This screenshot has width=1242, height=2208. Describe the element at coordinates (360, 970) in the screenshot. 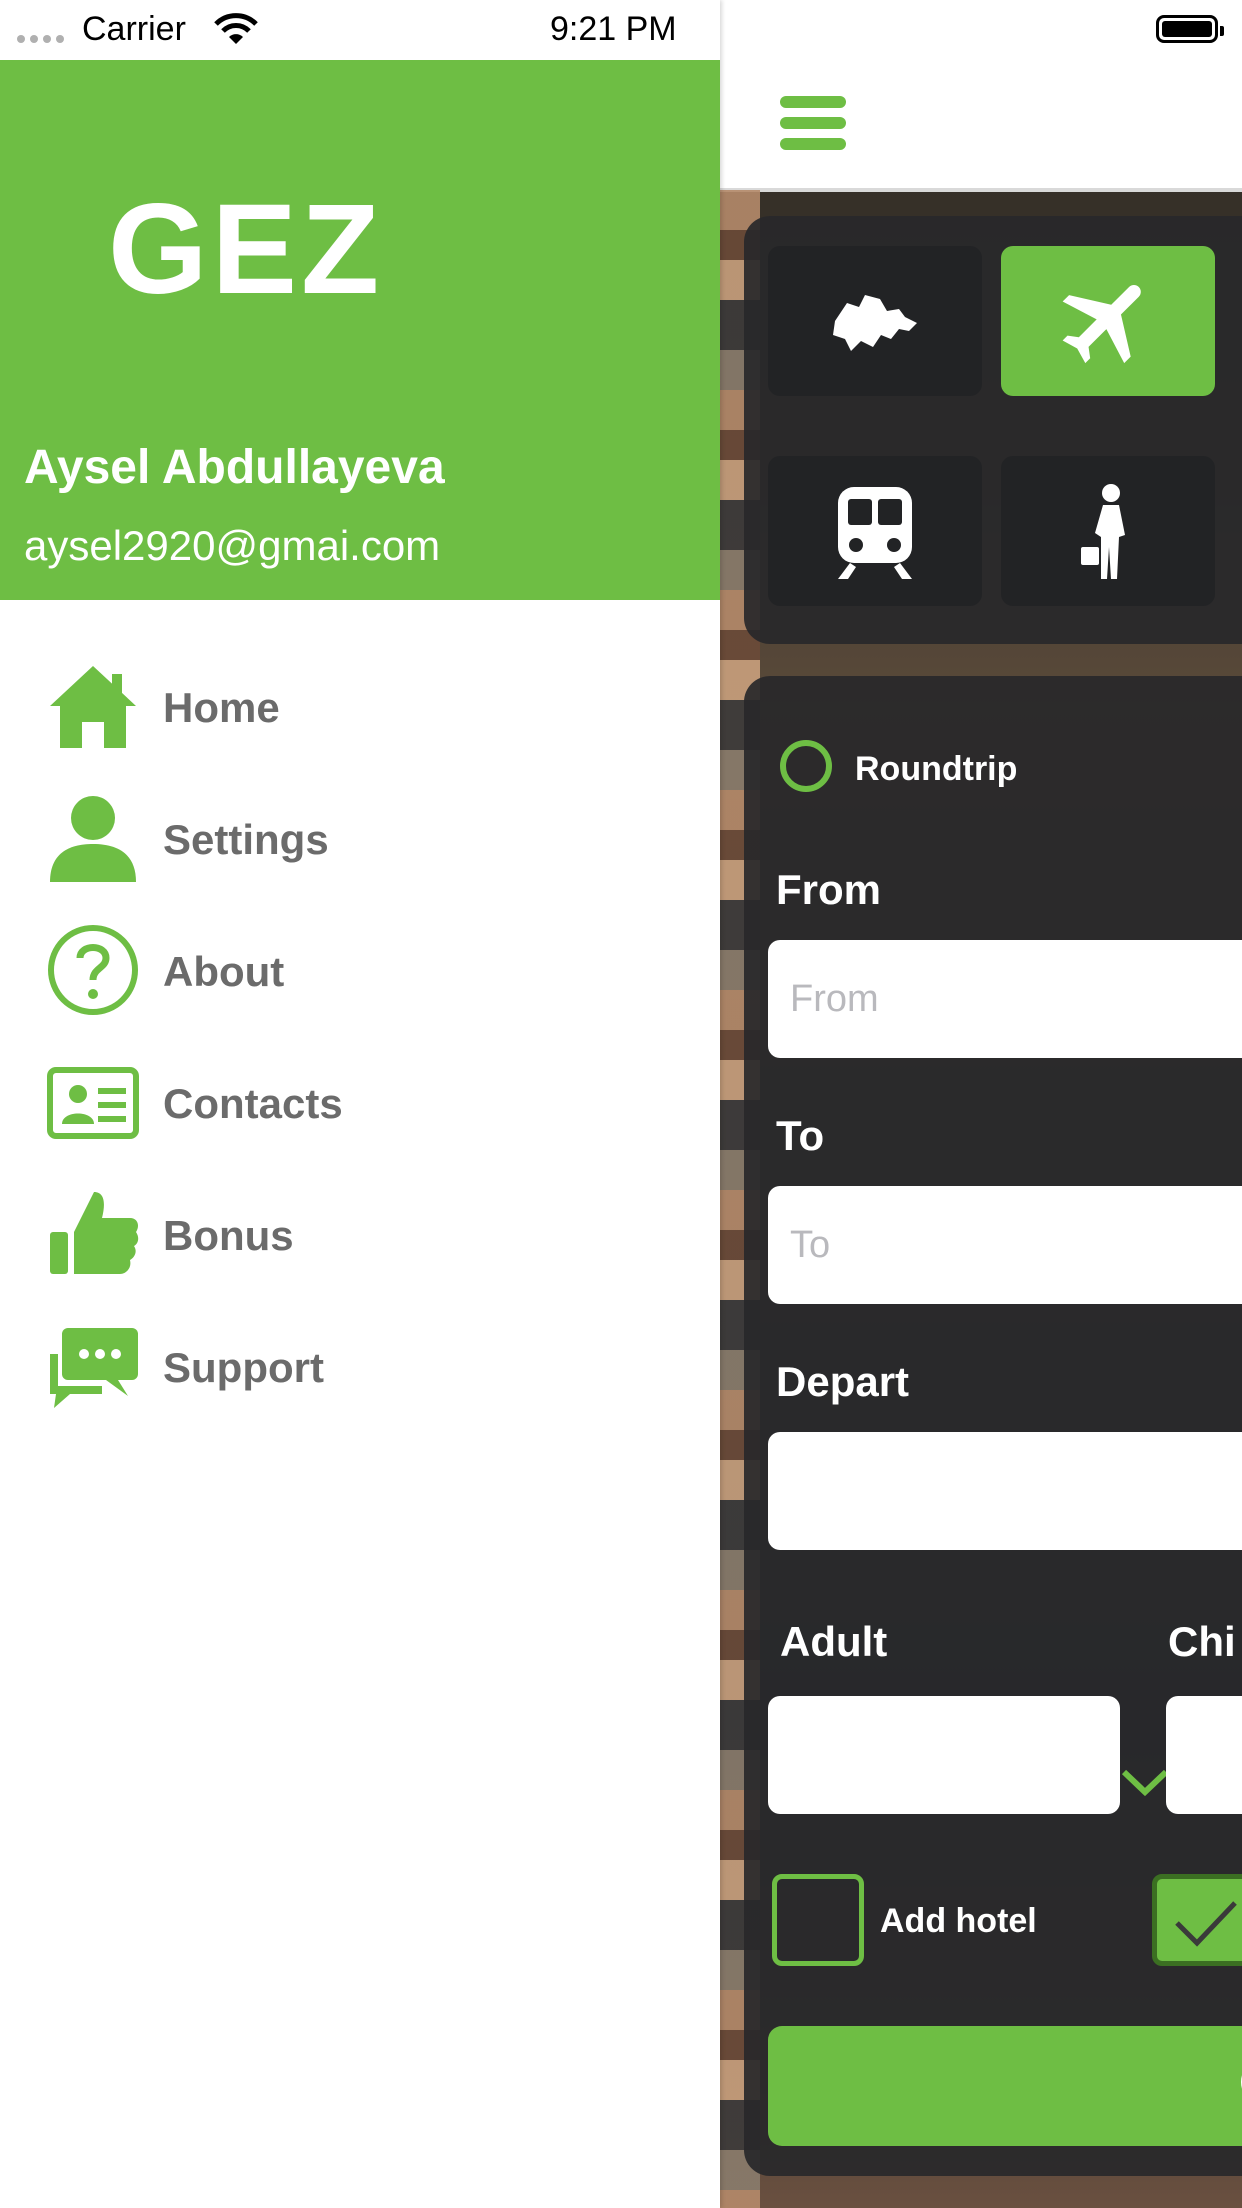

I see `menu-item-about: About` at that location.